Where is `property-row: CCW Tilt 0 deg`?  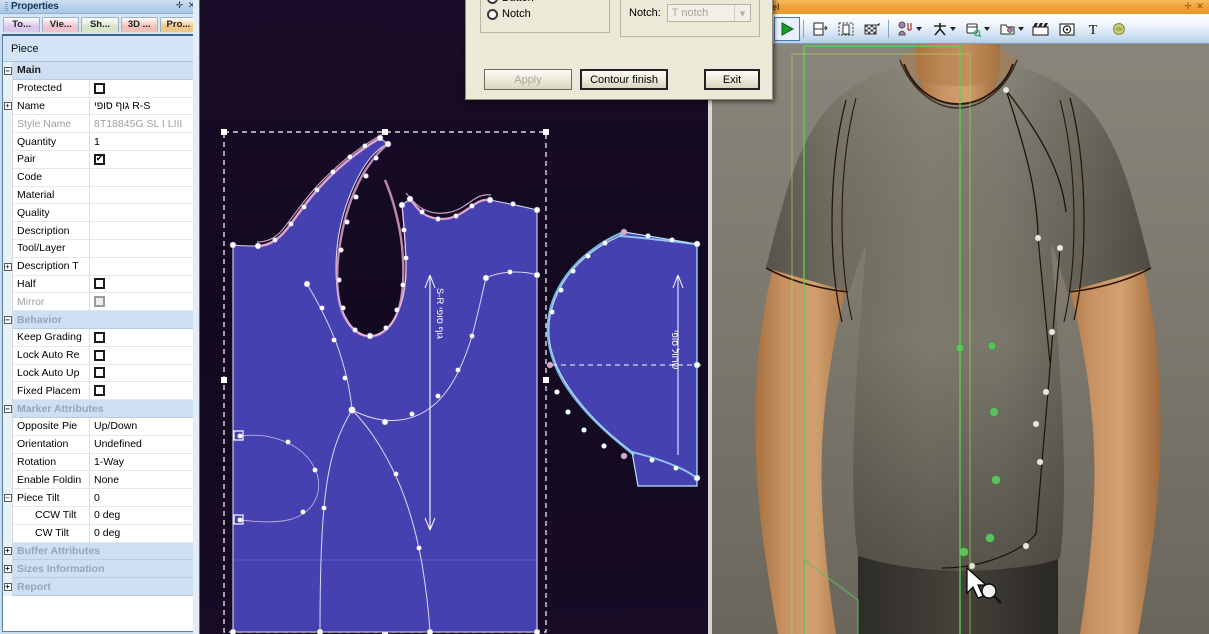 property-row: CCW Tilt 0 deg is located at coordinates (99, 515).